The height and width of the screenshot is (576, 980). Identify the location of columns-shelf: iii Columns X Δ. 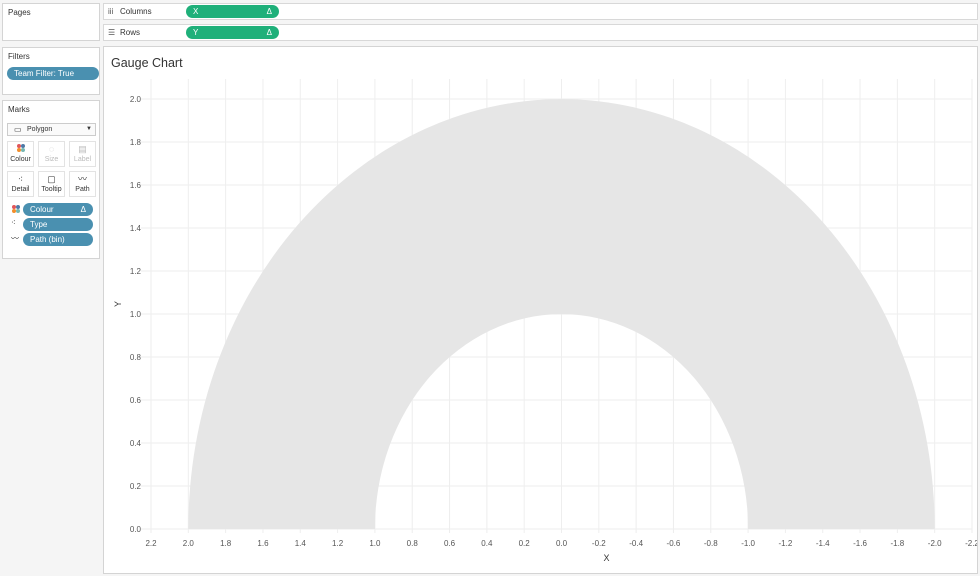
(540, 11).